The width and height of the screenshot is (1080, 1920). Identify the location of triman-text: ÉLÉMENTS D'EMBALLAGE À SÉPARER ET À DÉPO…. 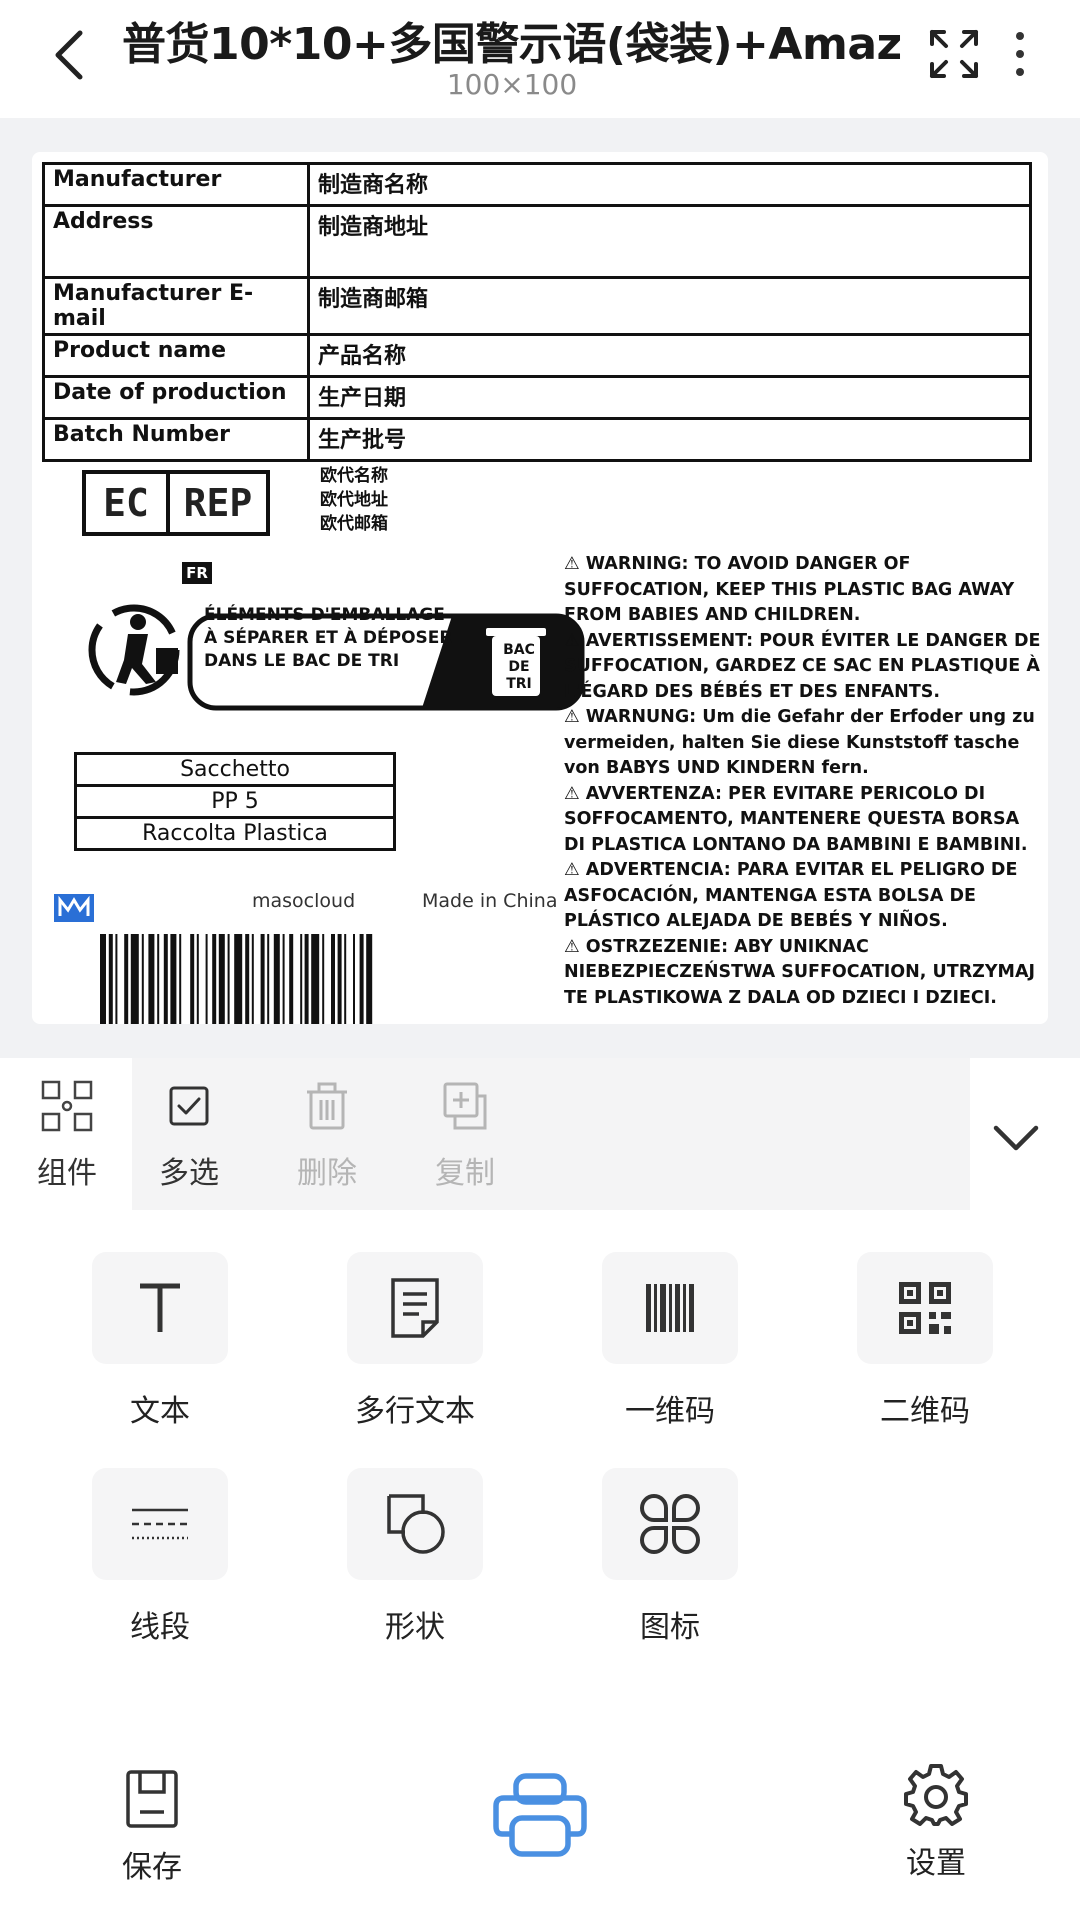
(328, 638).